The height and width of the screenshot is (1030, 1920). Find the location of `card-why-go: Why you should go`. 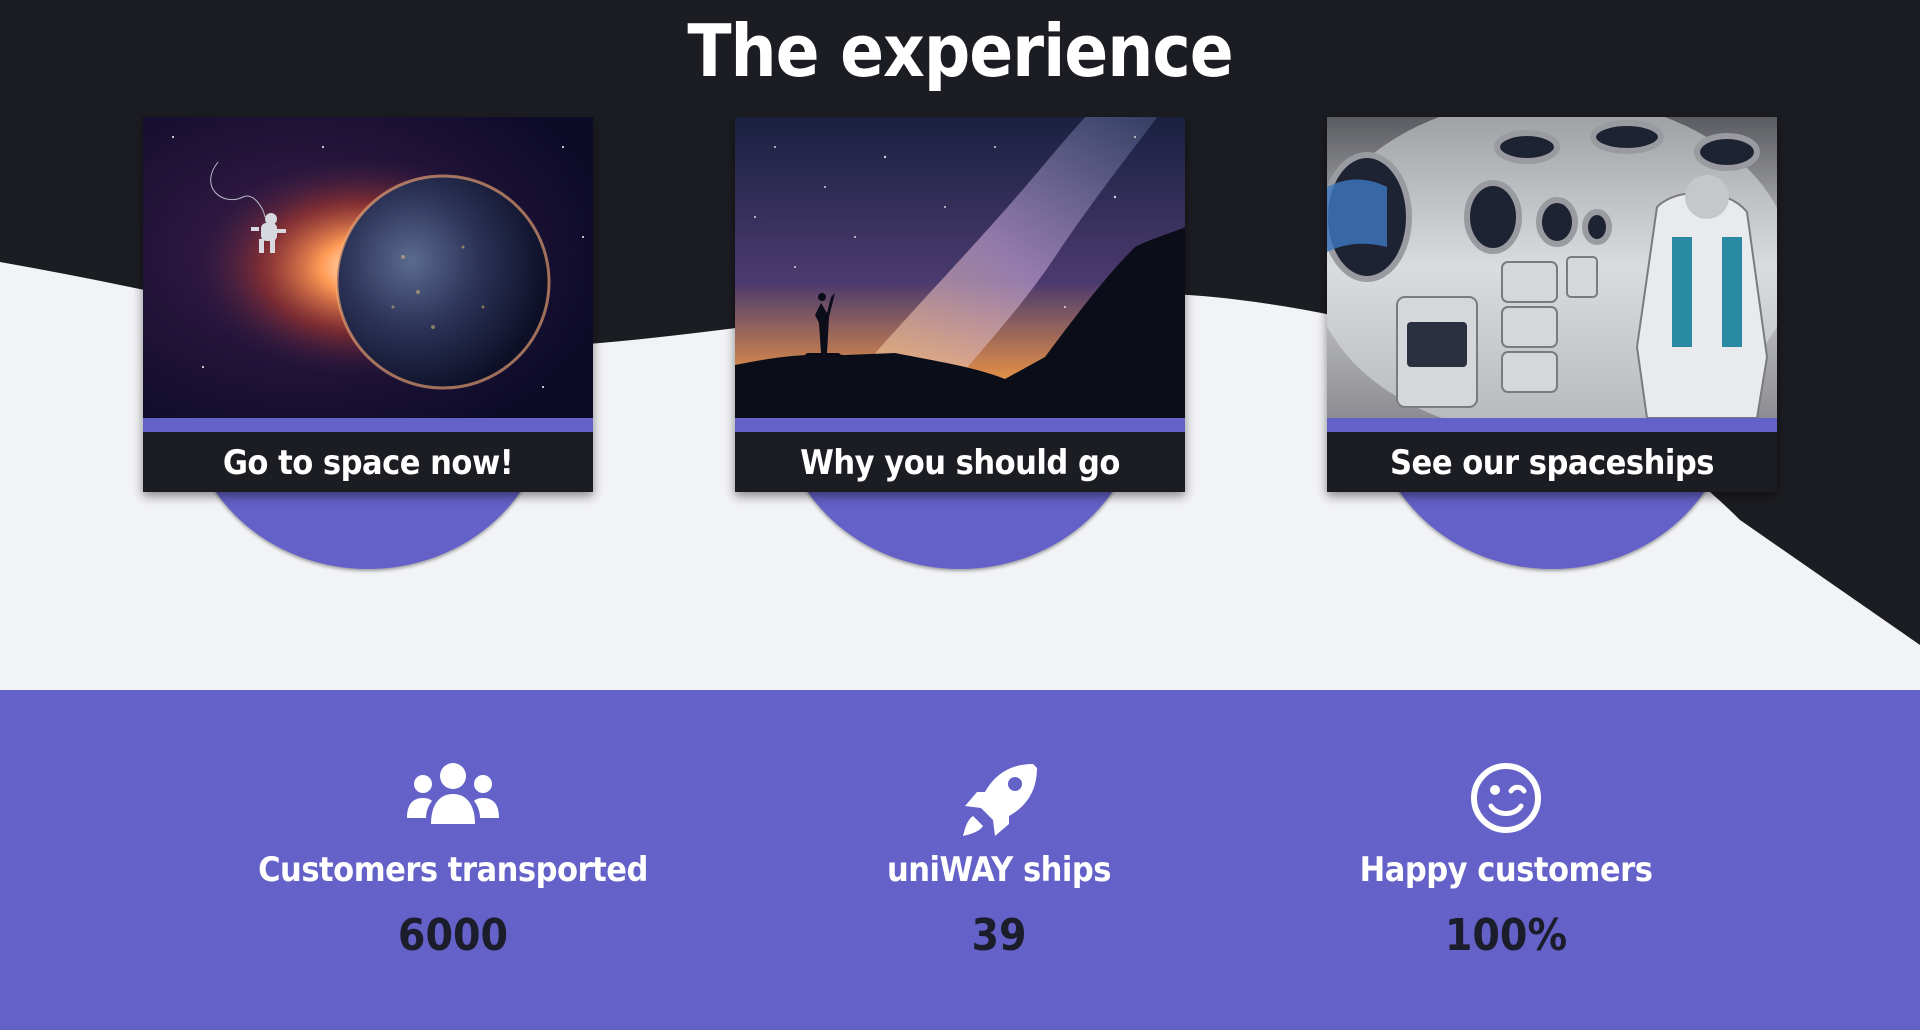

card-why-go: Why you should go is located at coordinates (960, 343).